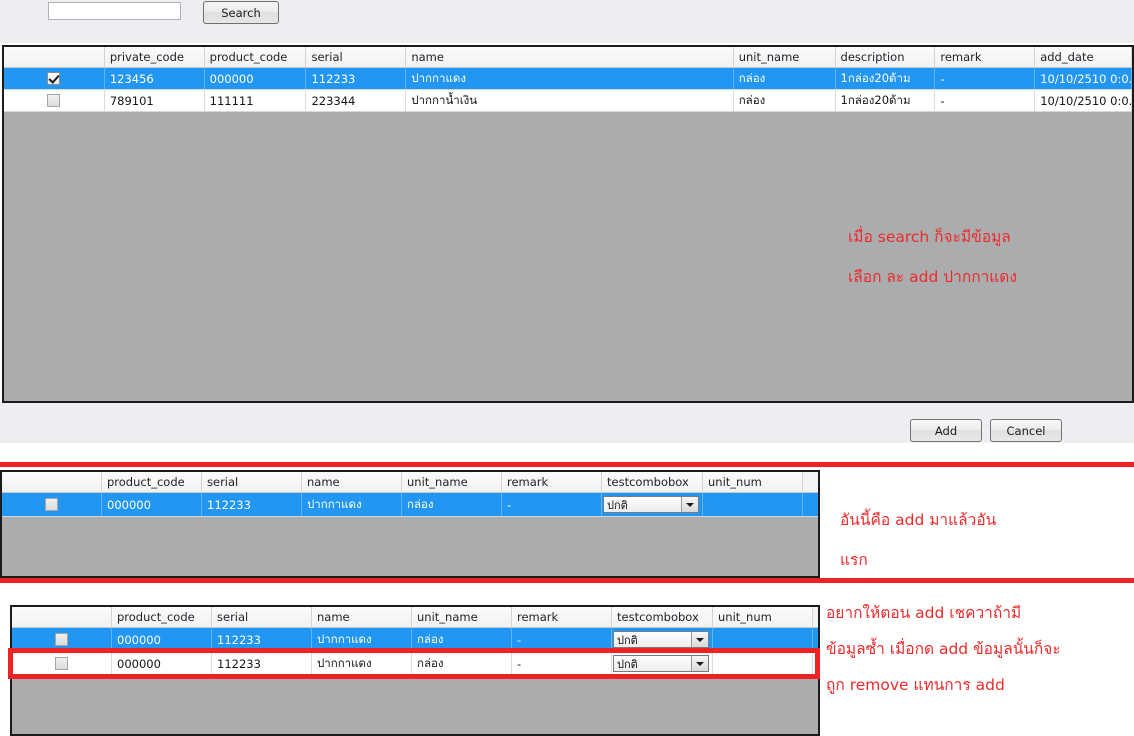 Image resolution: width=1134 pixels, height=736 pixels. Describe the element at coordinates (567, 21) in the screenshot. I see `search-toolbar: Search` at that location.